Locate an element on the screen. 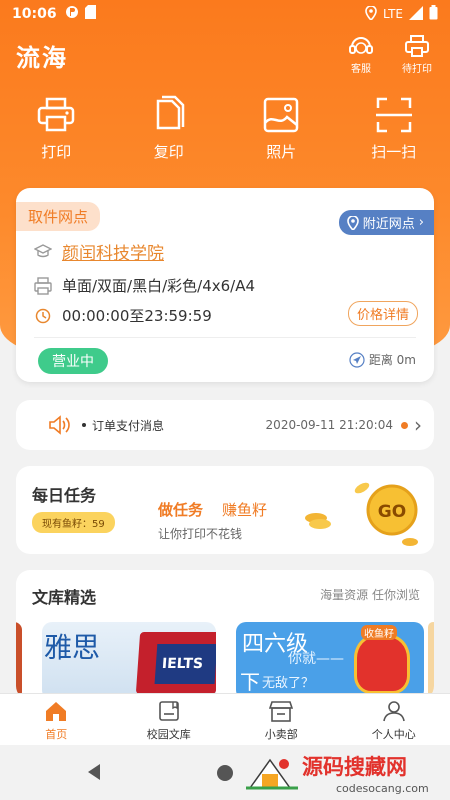 This screenshot has width=450, height=800. watermark-logo: 源码搜藏网 codesocang.com is located at coordinates (337, 775).